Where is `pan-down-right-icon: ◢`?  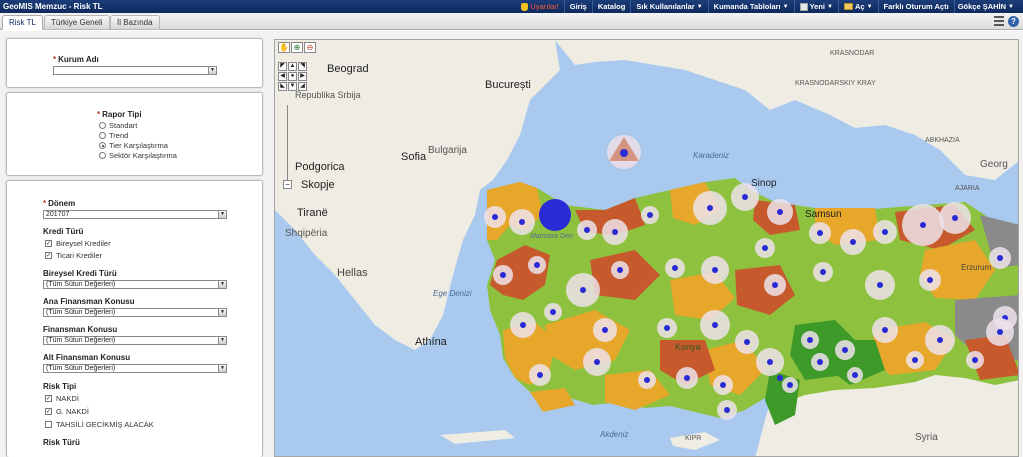
pan-down-right-icon: ◢ is located at coordinates (302, 86).